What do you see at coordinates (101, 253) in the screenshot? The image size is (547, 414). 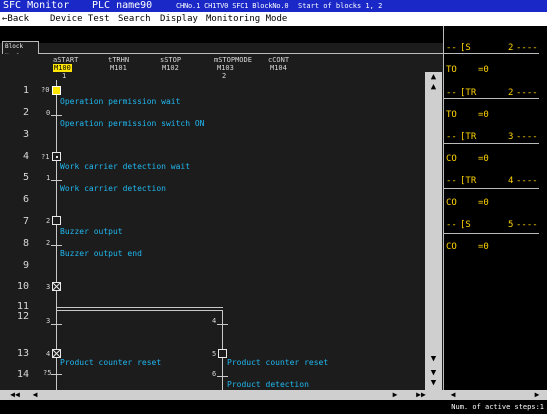 I see `transition-comment: Buzzer output end` at bounding box center [101, 253].